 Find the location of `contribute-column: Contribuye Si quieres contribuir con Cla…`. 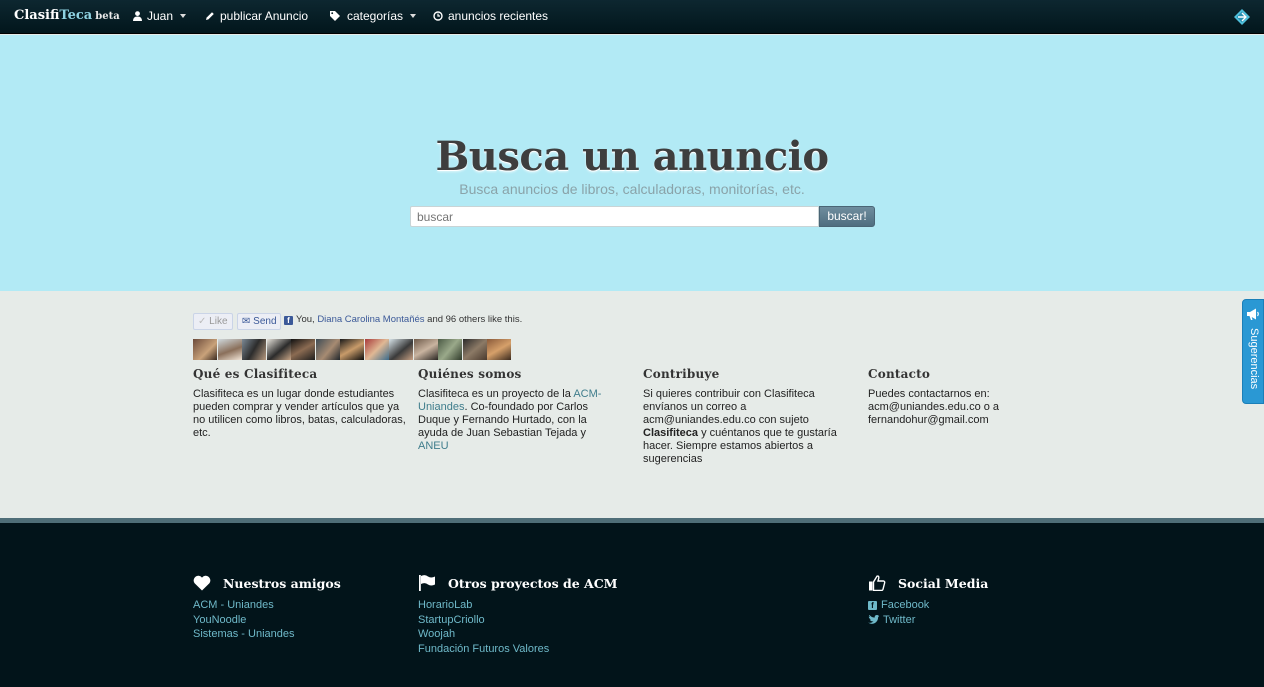

contribute-column: Contribuye Si quieres contribuir con Cla… is located at coordinates (748, 416).